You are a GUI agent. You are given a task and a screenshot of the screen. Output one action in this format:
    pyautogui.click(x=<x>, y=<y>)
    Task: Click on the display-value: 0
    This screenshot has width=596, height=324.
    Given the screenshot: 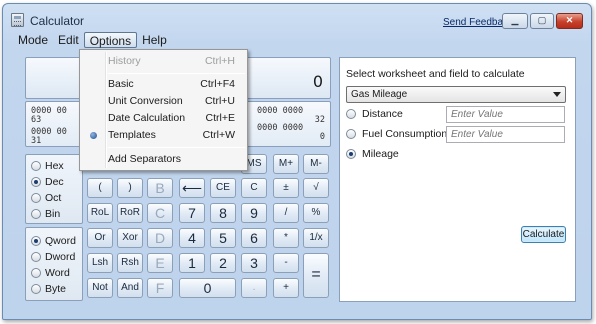 What is the action you would take?
    pyautogui.click(x=317, y=81)
    